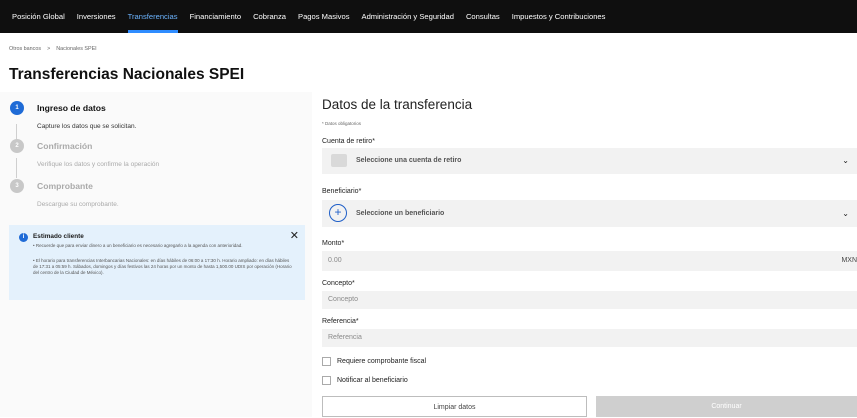 The width and height of the screenshot is (857, 418). I want to click on cuenta-retiro-placeholder: Seleccione una cuenta de retiro, so click(409, 160).